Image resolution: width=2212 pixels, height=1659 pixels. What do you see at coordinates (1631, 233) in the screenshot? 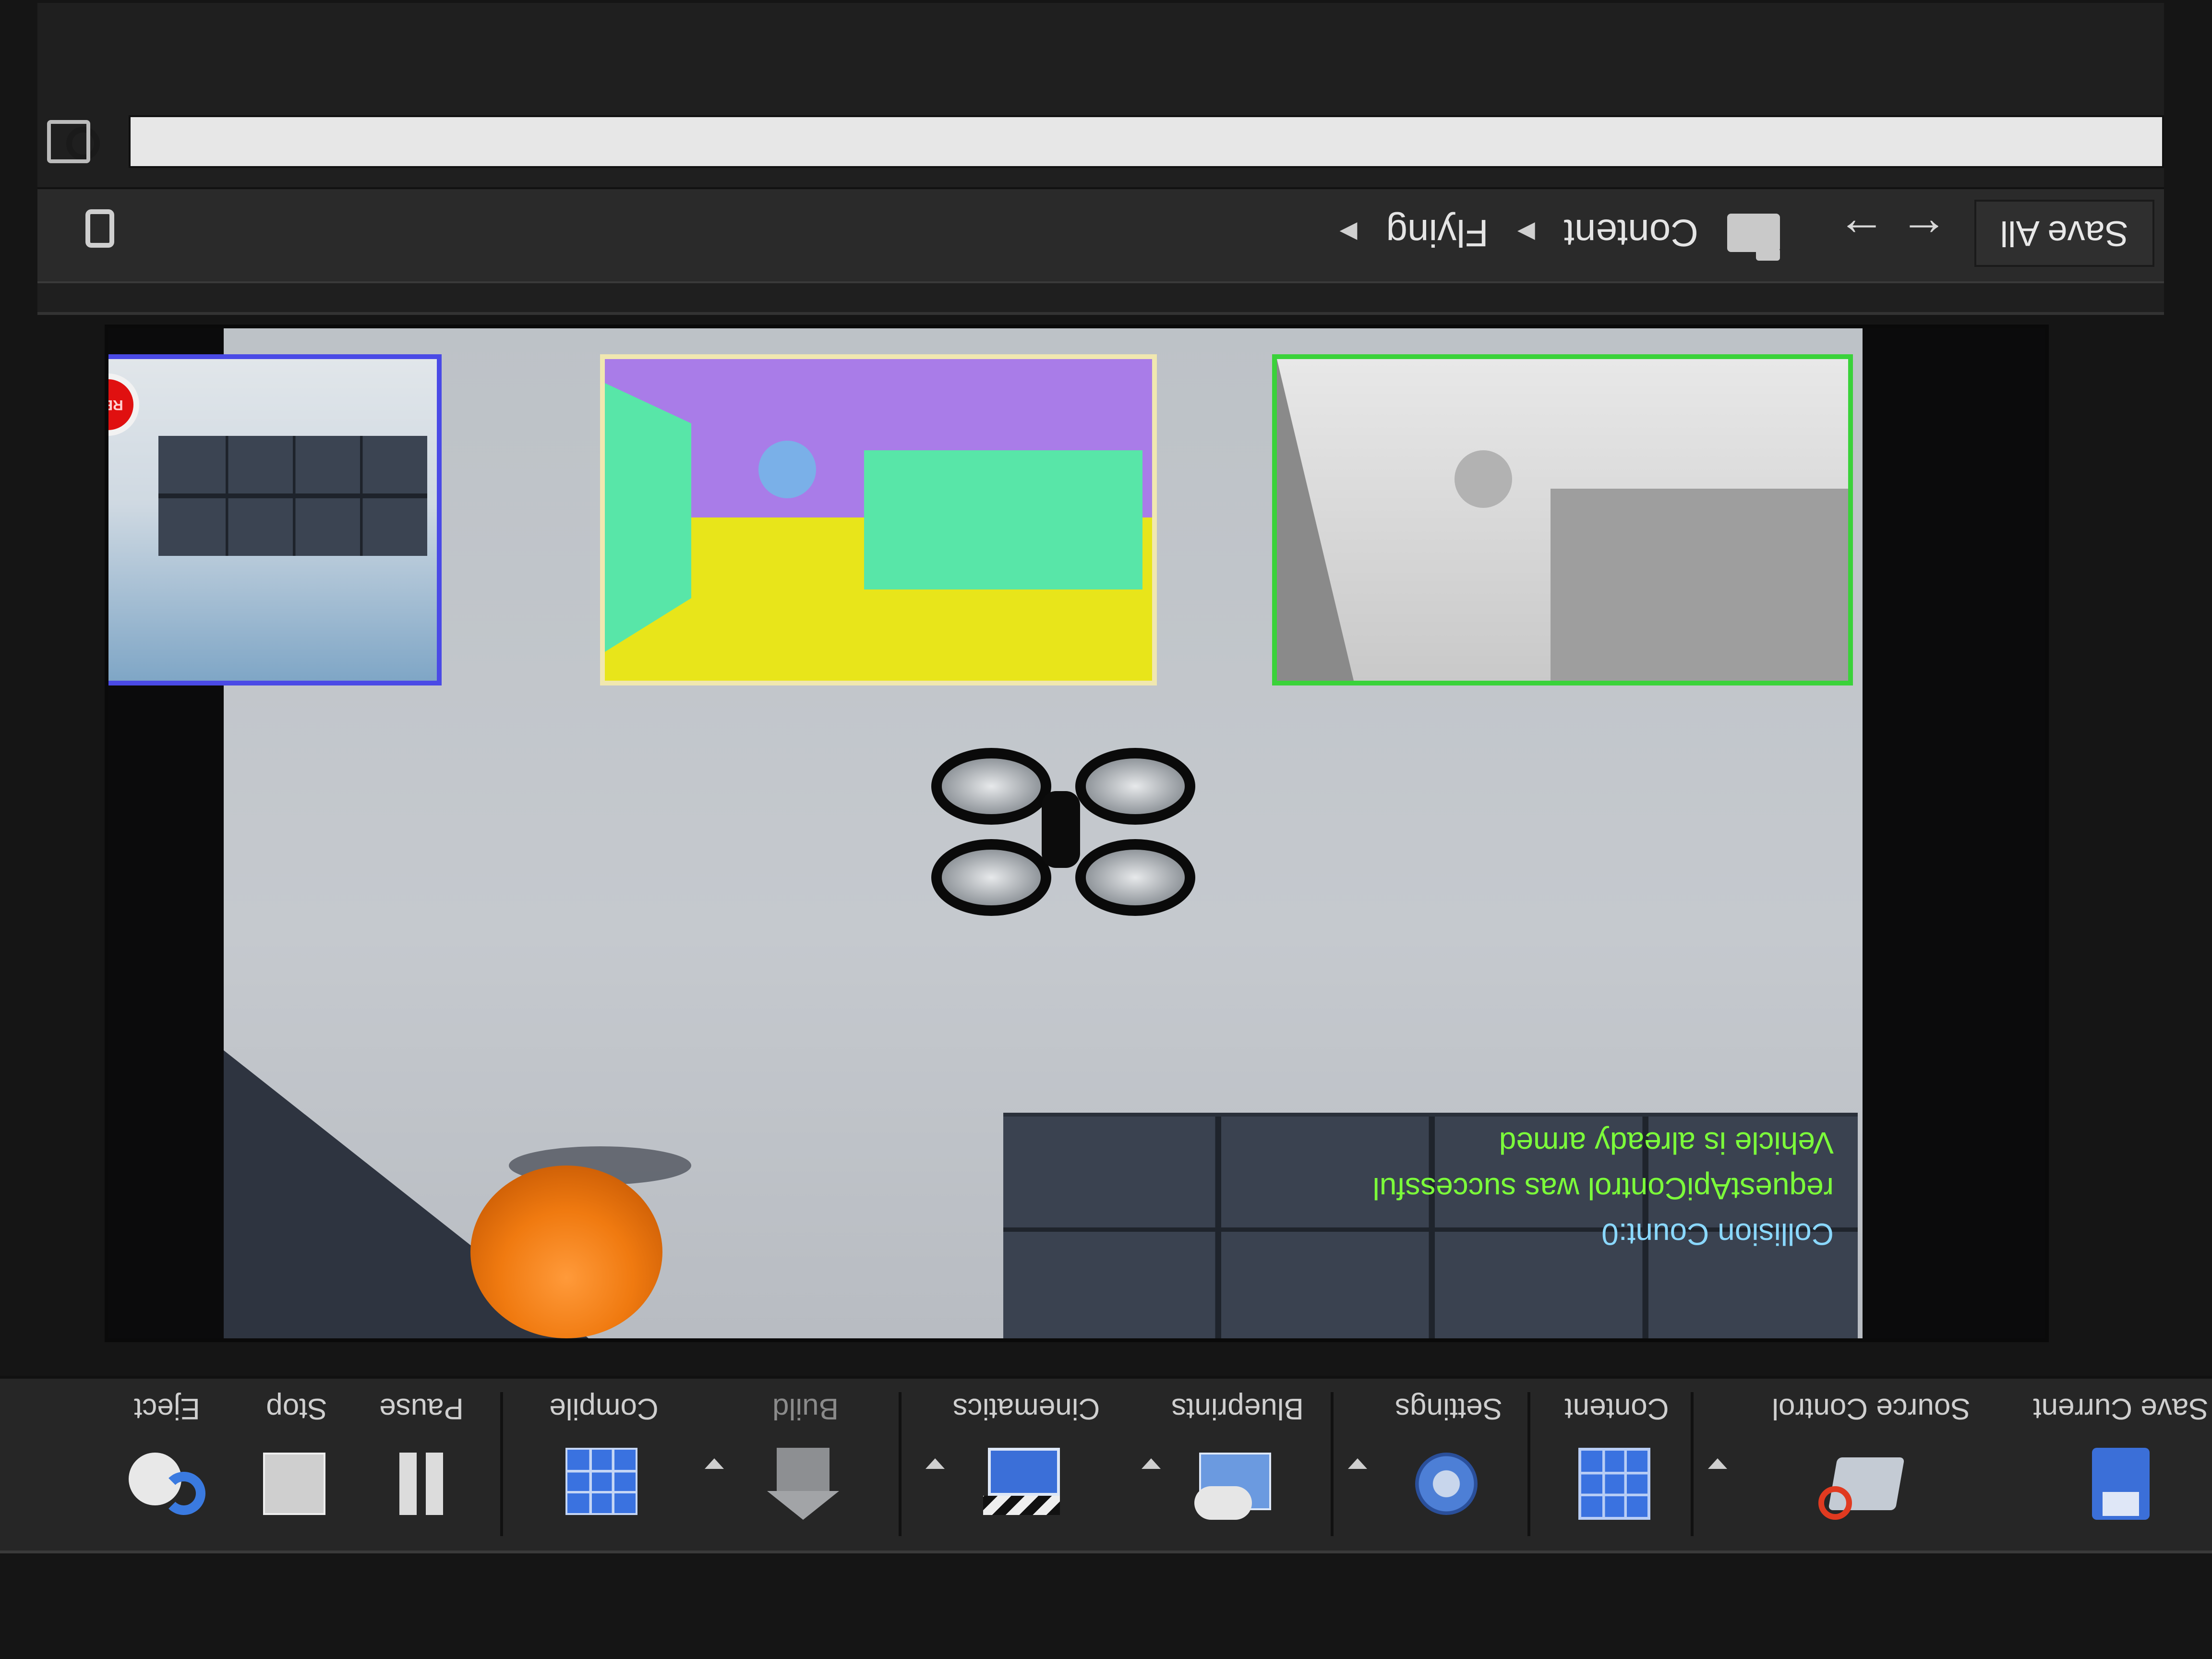
I see `breadcrumb-content: Content` at bounding box center [1631, 233].